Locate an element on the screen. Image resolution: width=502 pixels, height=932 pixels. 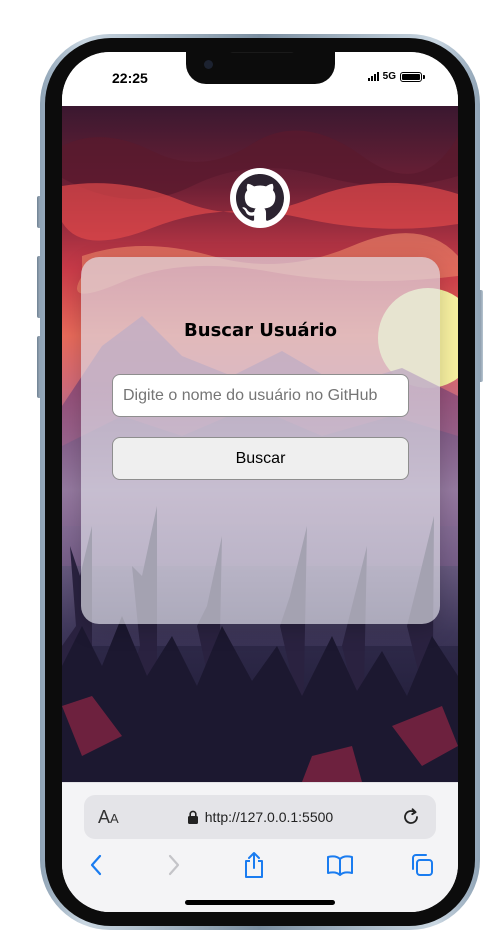
page-title: Buscar Usuário is located at coordinates (260, 330).